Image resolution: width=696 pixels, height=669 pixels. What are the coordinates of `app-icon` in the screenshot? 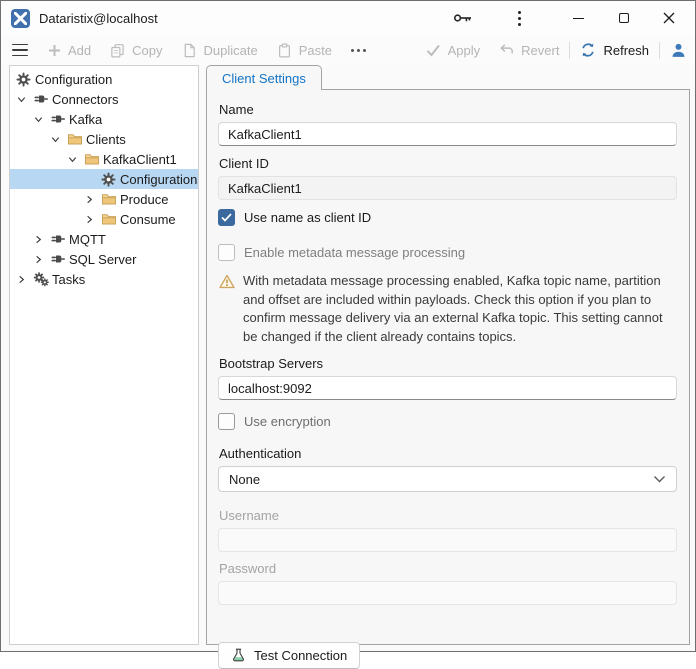 It's located at (20, 18).